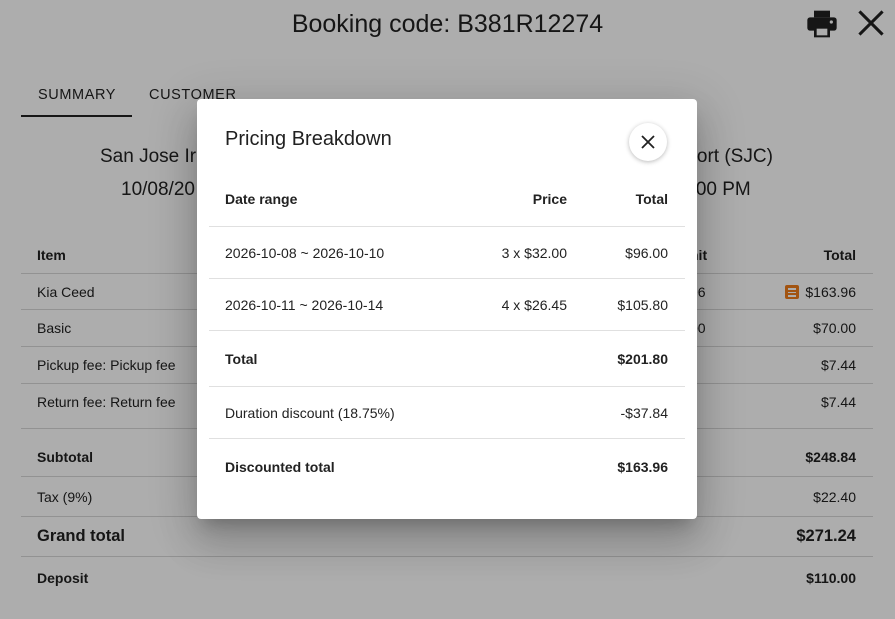 The width and height of the screenshot is (895, 619). What do you see at coordinates (534, 253) in the screenshot?
I see `price: 3 x $32.00` at bounding box center [534, 253].